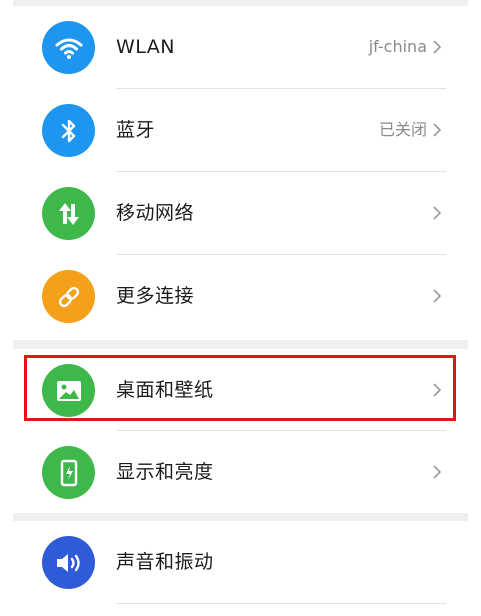 The image size is (481, 616). Describe the element at coordinates (402, 129) in the screenshot. I see `settings-item-value: 已关闭` at that location.